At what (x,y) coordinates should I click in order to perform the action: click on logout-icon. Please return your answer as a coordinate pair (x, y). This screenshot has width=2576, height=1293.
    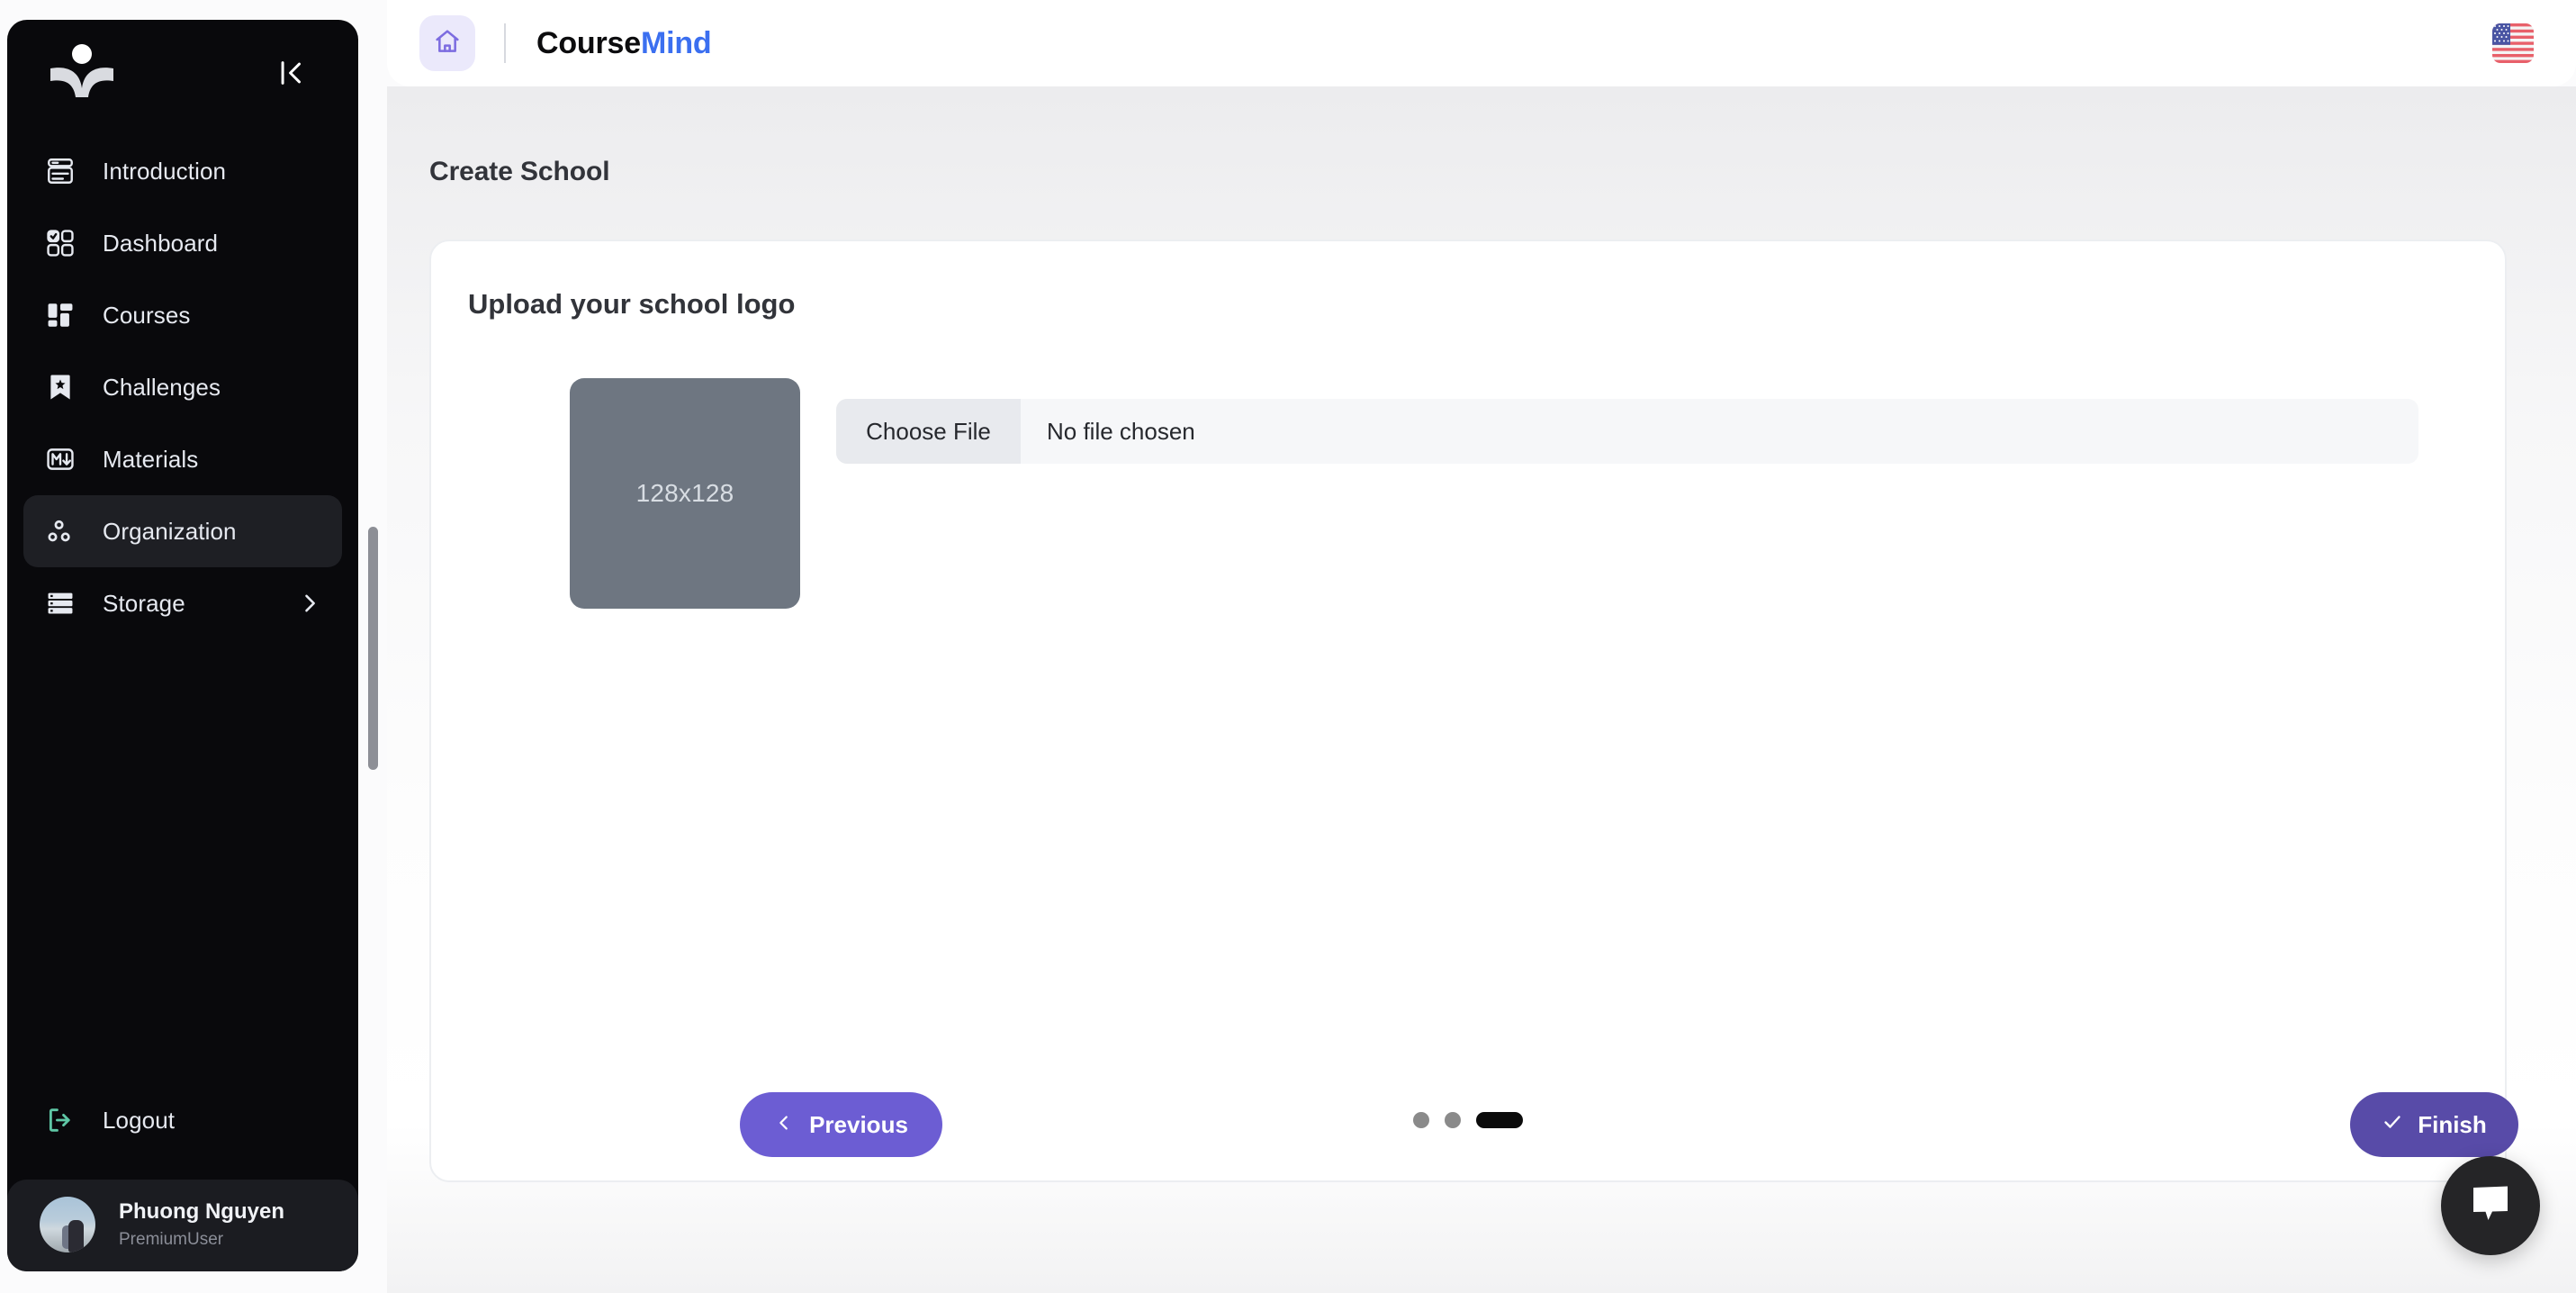
    Looking at the image, I should click on (60, 1120).